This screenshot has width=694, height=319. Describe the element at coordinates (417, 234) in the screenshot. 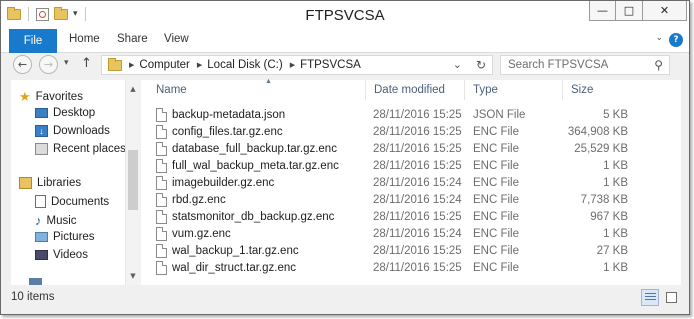

I see `file-date: 28/11/2016 15:24` at that location.